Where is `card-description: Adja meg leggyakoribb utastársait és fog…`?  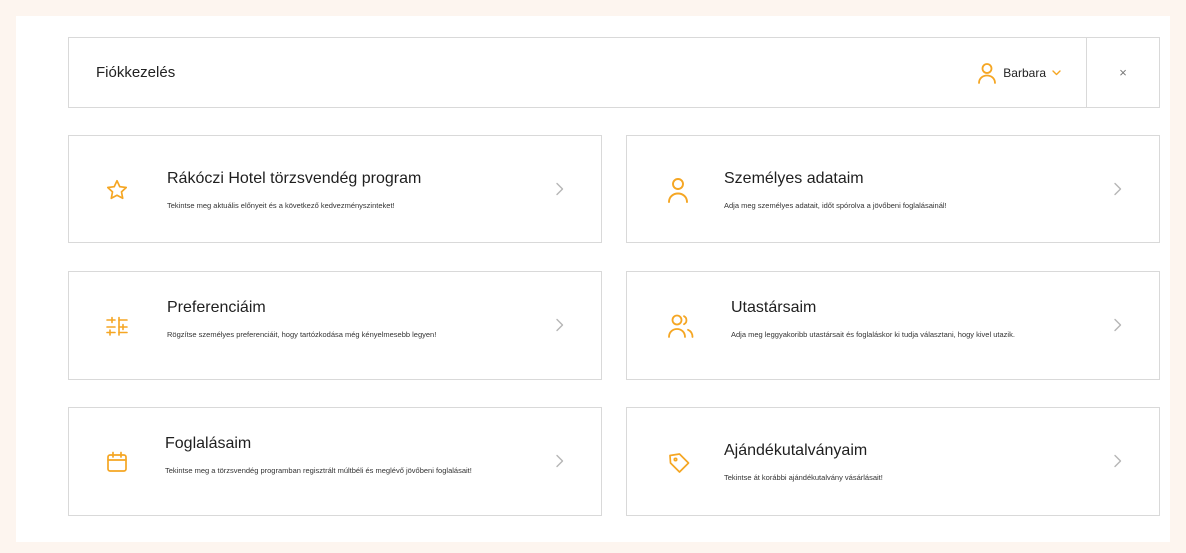 card-description: Adja meg leggyakoribb utastársait és fog… is located at coordinates (873, 334).